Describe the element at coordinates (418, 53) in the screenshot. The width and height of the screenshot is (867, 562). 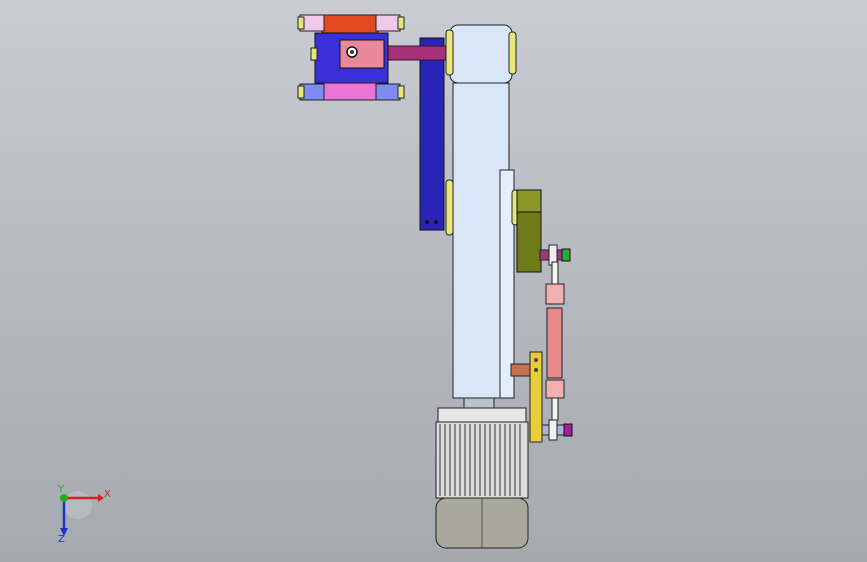
I see `output-shaft` at that location.